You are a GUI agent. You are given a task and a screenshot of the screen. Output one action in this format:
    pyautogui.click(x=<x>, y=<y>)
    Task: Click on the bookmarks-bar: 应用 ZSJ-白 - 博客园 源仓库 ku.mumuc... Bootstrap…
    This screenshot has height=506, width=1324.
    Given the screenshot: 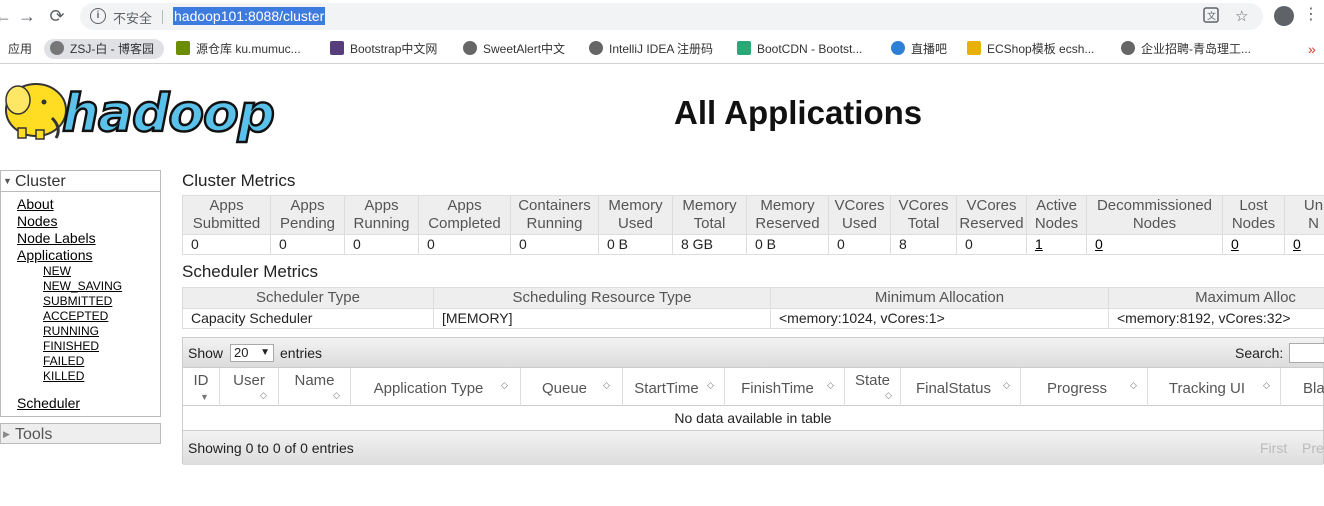 What is the action you would take?
    pyautogui.click(x=662, y=48)
    